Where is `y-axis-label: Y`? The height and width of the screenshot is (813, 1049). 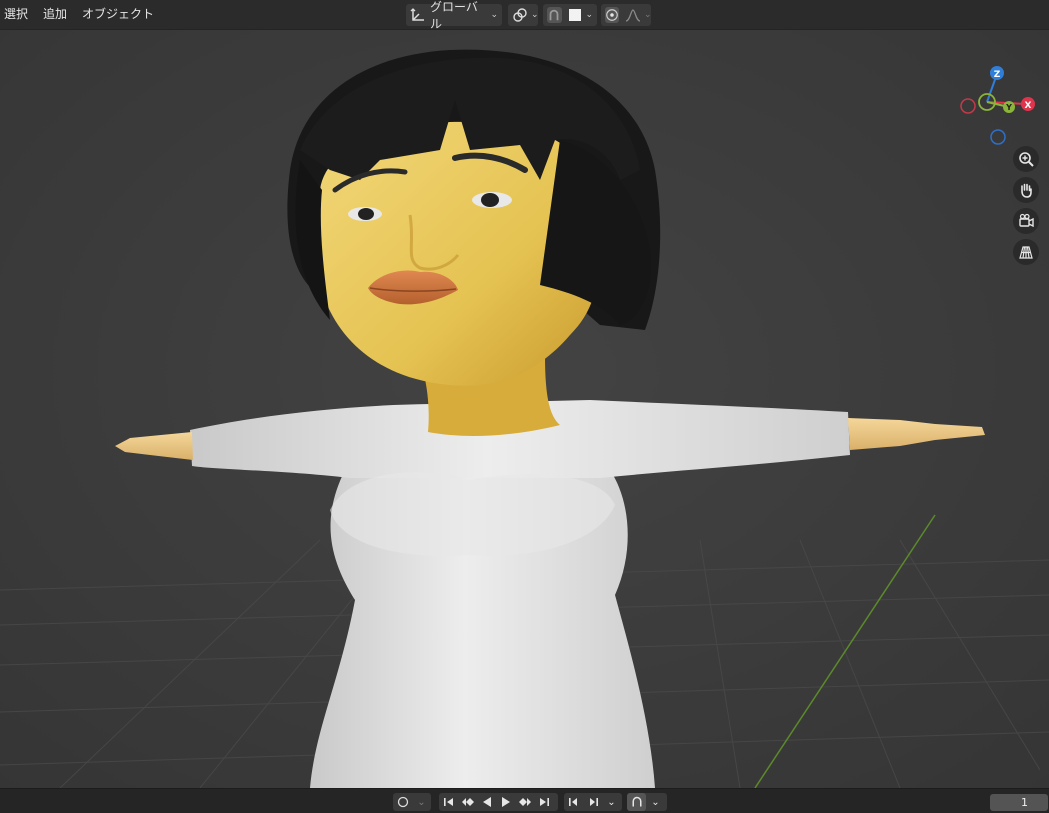
y-axis-label: Y is located at coordinates (1008, 107).